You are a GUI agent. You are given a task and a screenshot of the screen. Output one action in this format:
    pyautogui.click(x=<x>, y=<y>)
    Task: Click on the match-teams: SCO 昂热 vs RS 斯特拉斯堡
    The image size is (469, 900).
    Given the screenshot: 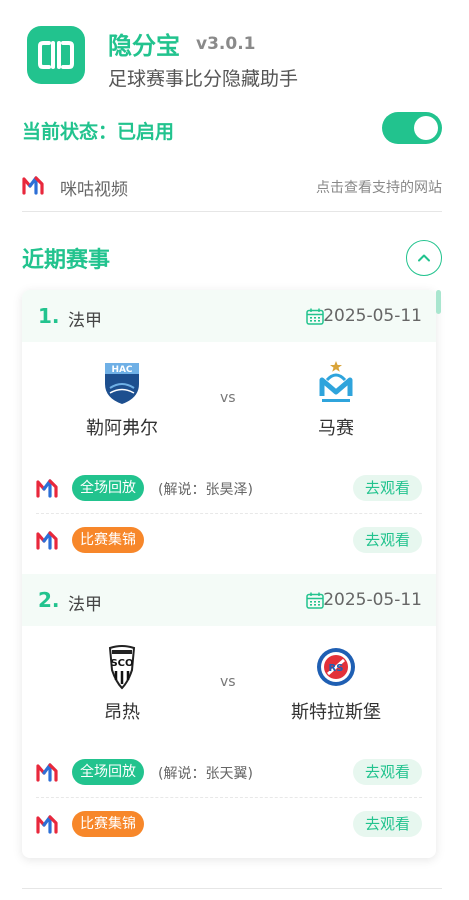 What is the action you would take?
    pyautogui.click(x=229, y=682)
    